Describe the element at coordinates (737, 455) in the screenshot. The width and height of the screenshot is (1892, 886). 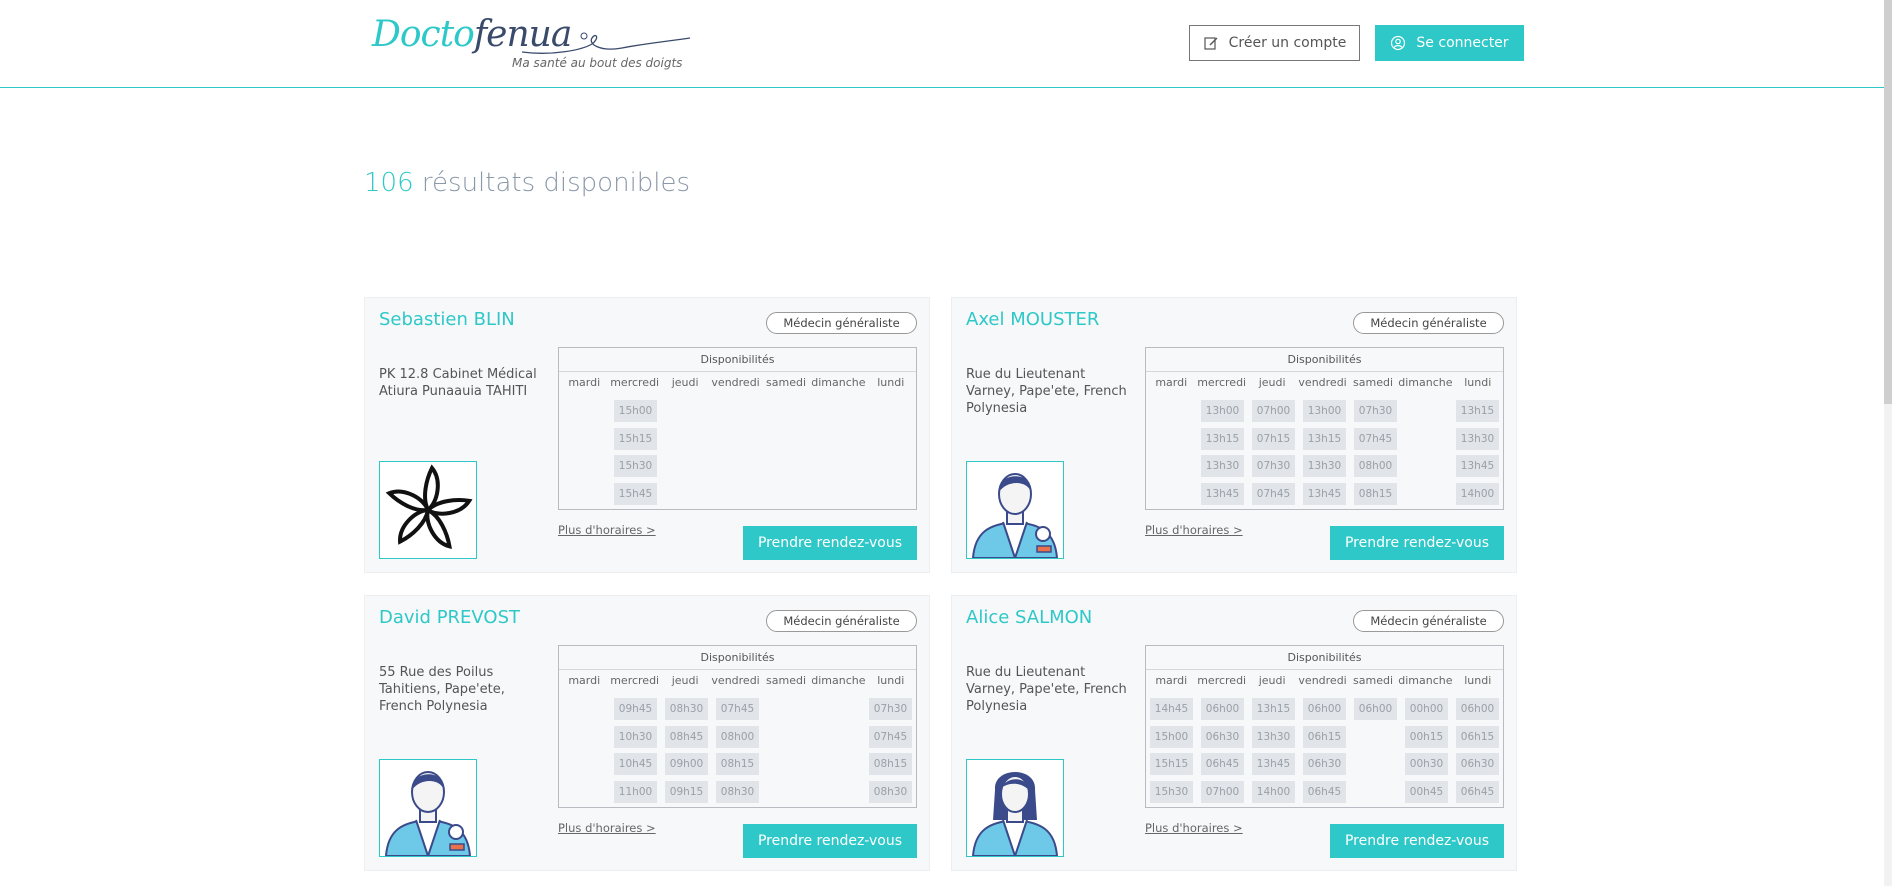
I see `slots-grid: 15h00 15h15 15h30 15h45` at that location.